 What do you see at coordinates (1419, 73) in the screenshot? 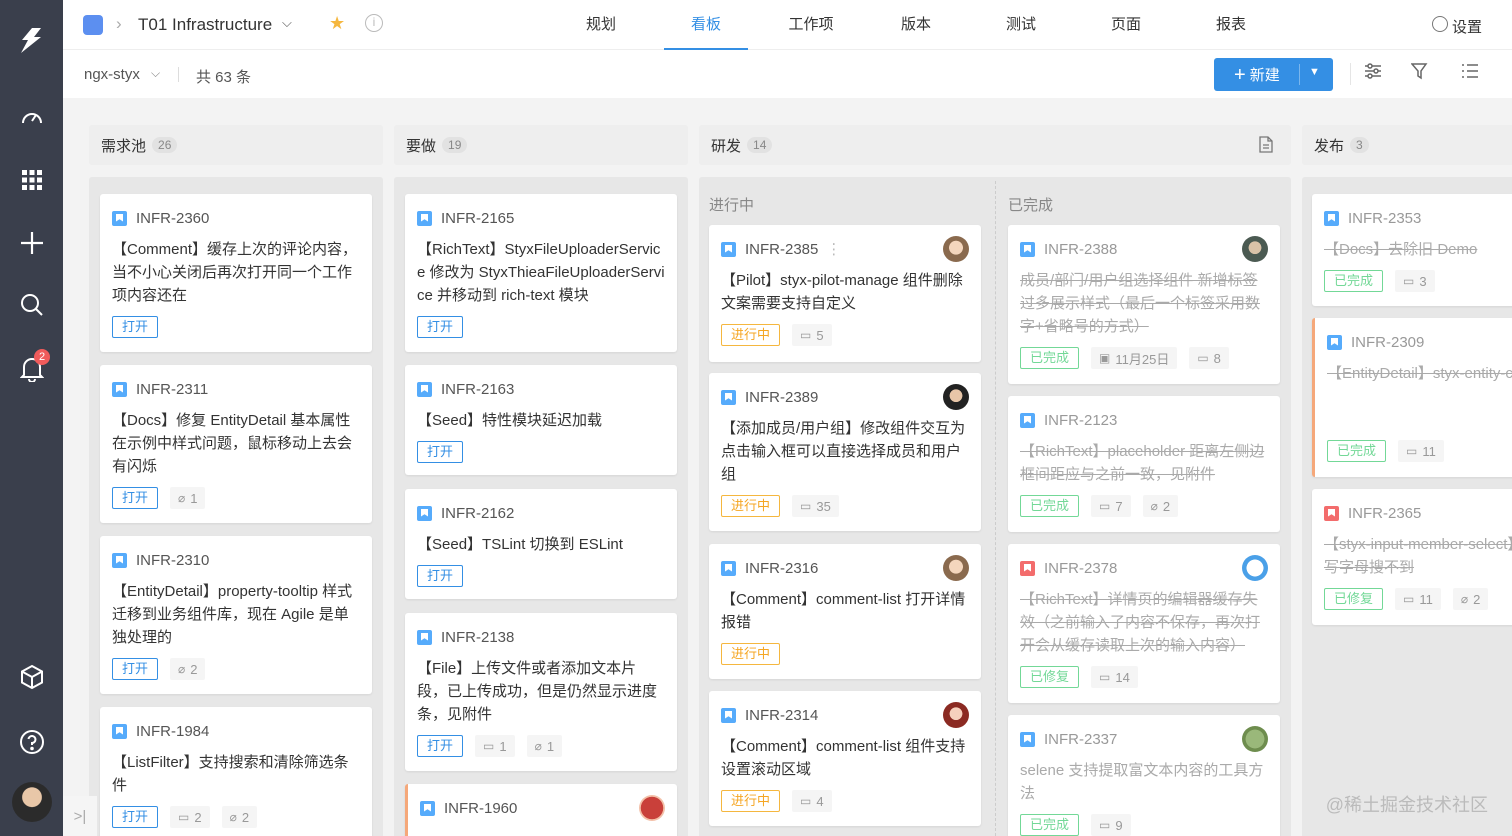
I see `filter-icon` at bounding box center [1419, 73].